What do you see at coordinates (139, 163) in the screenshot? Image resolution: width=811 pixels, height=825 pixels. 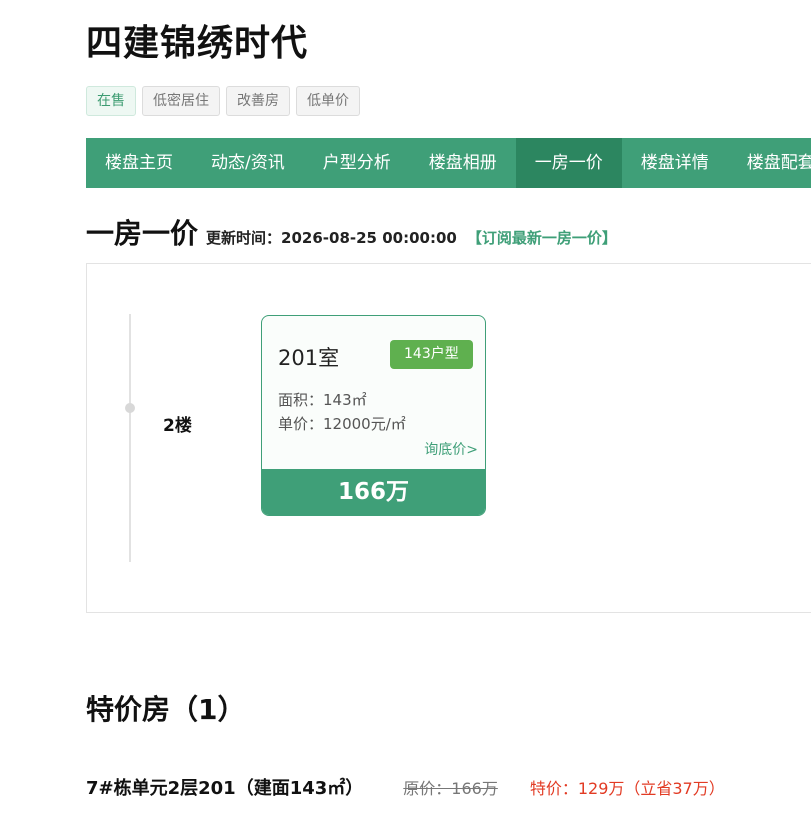 I see `nav-item-home: 楼盘主页` at bounding box center [139, 163].